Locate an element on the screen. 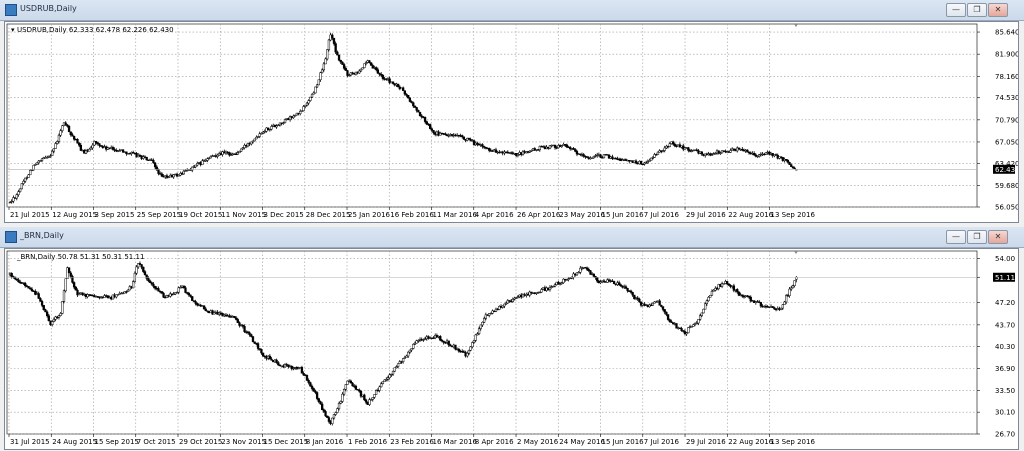 This screenshot has height=451, width=1024. x-tick-label: 24 Aug 2015 is located at coordinates (74, 442).